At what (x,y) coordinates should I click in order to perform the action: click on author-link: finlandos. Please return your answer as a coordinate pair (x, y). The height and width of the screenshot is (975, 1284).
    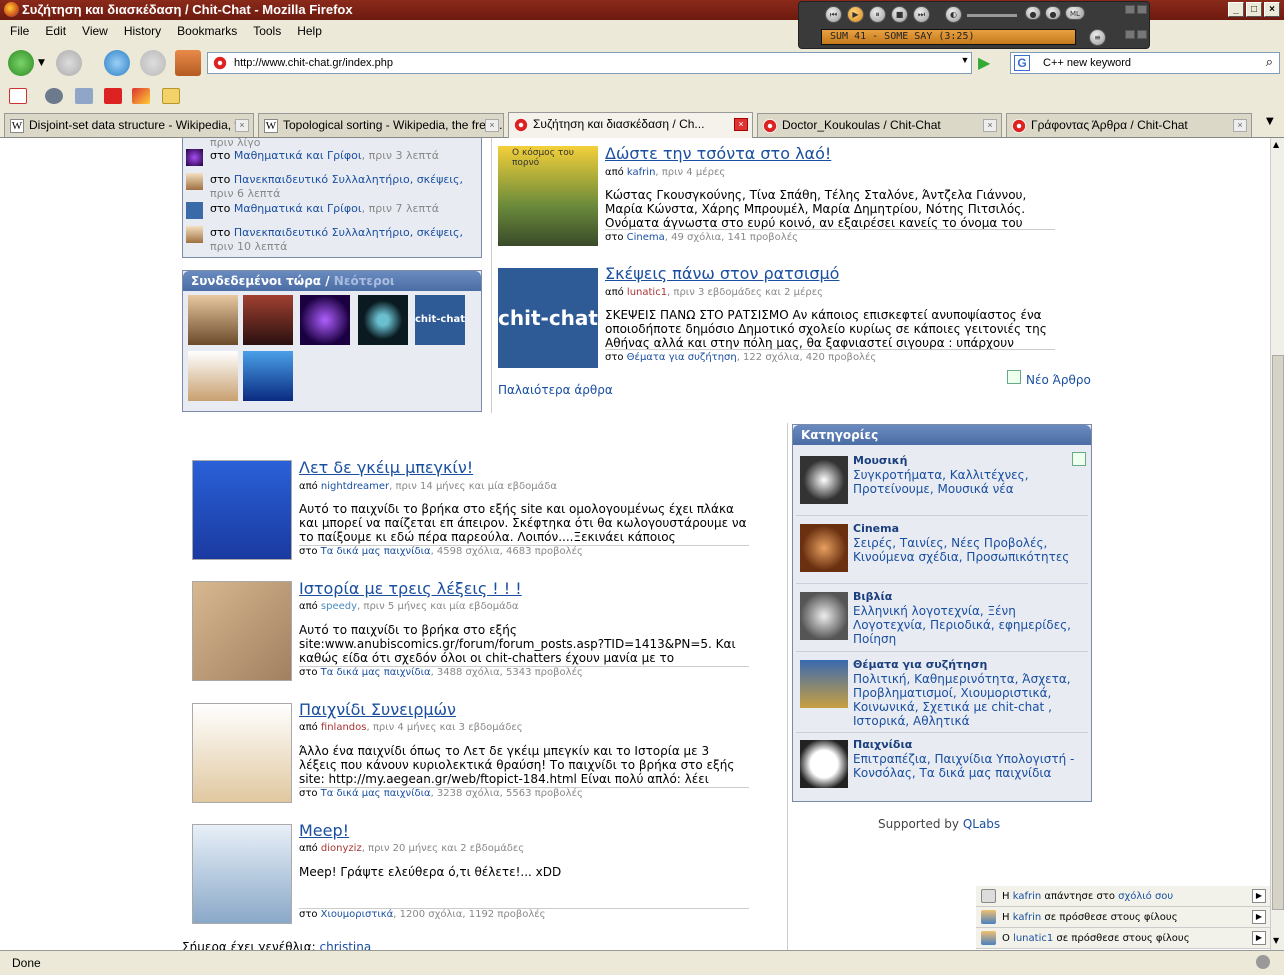
    Looking at the image, I should click on (344, 727).